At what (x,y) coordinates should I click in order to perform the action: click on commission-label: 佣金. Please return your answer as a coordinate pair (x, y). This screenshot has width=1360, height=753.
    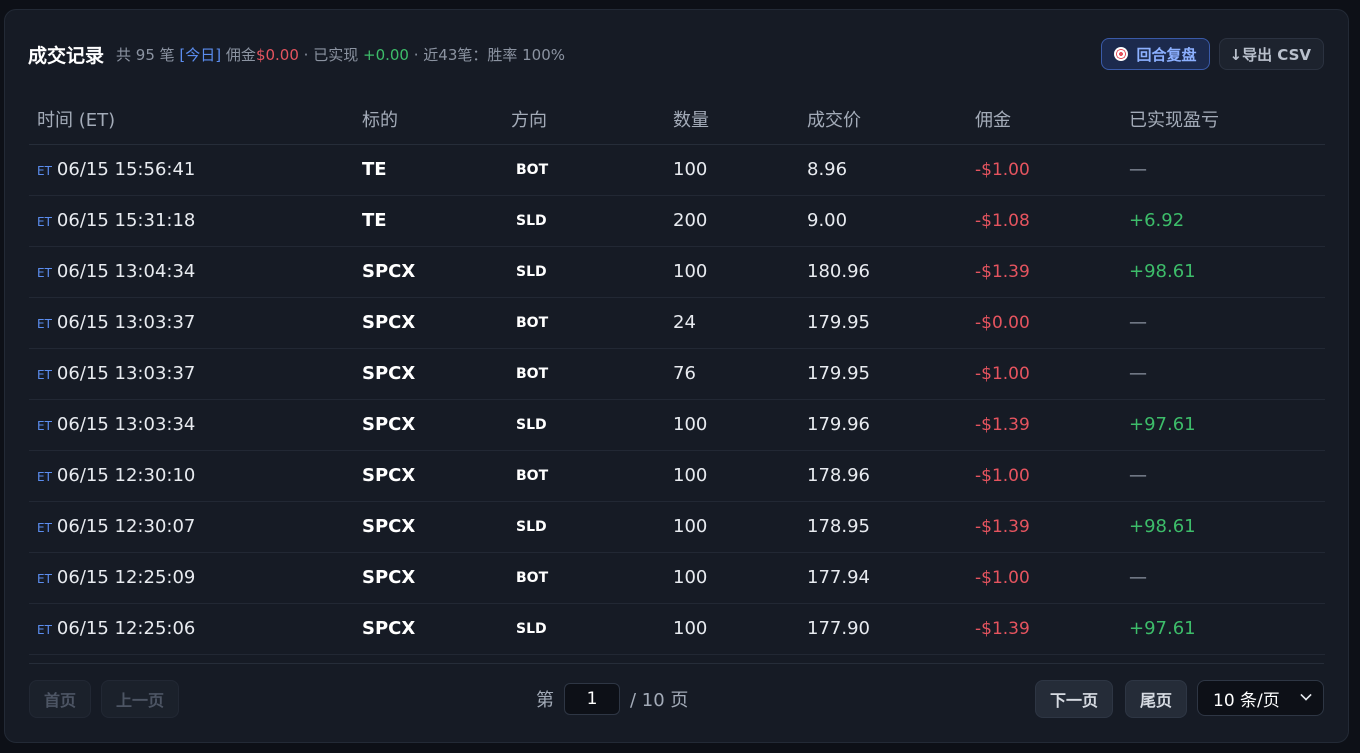
    Looking at the image, I should click on (240, 54).